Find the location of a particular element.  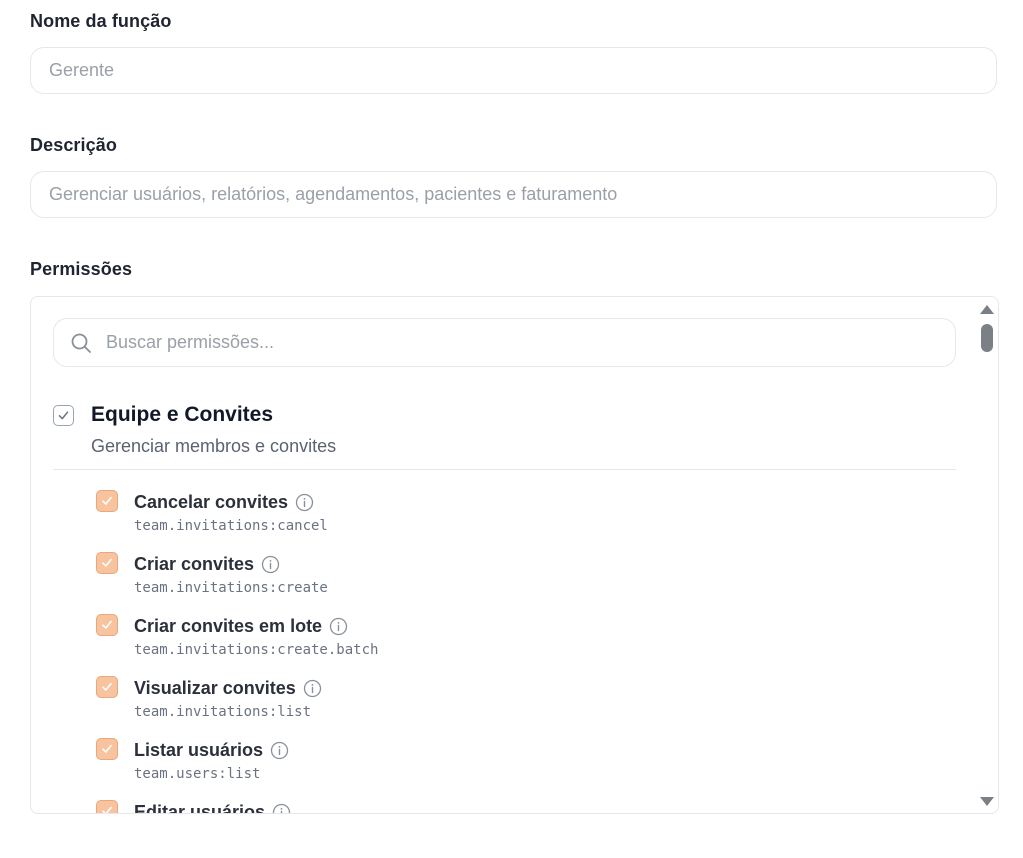

permission-label: Criar convites em lote is located at coordinates (228, 625).